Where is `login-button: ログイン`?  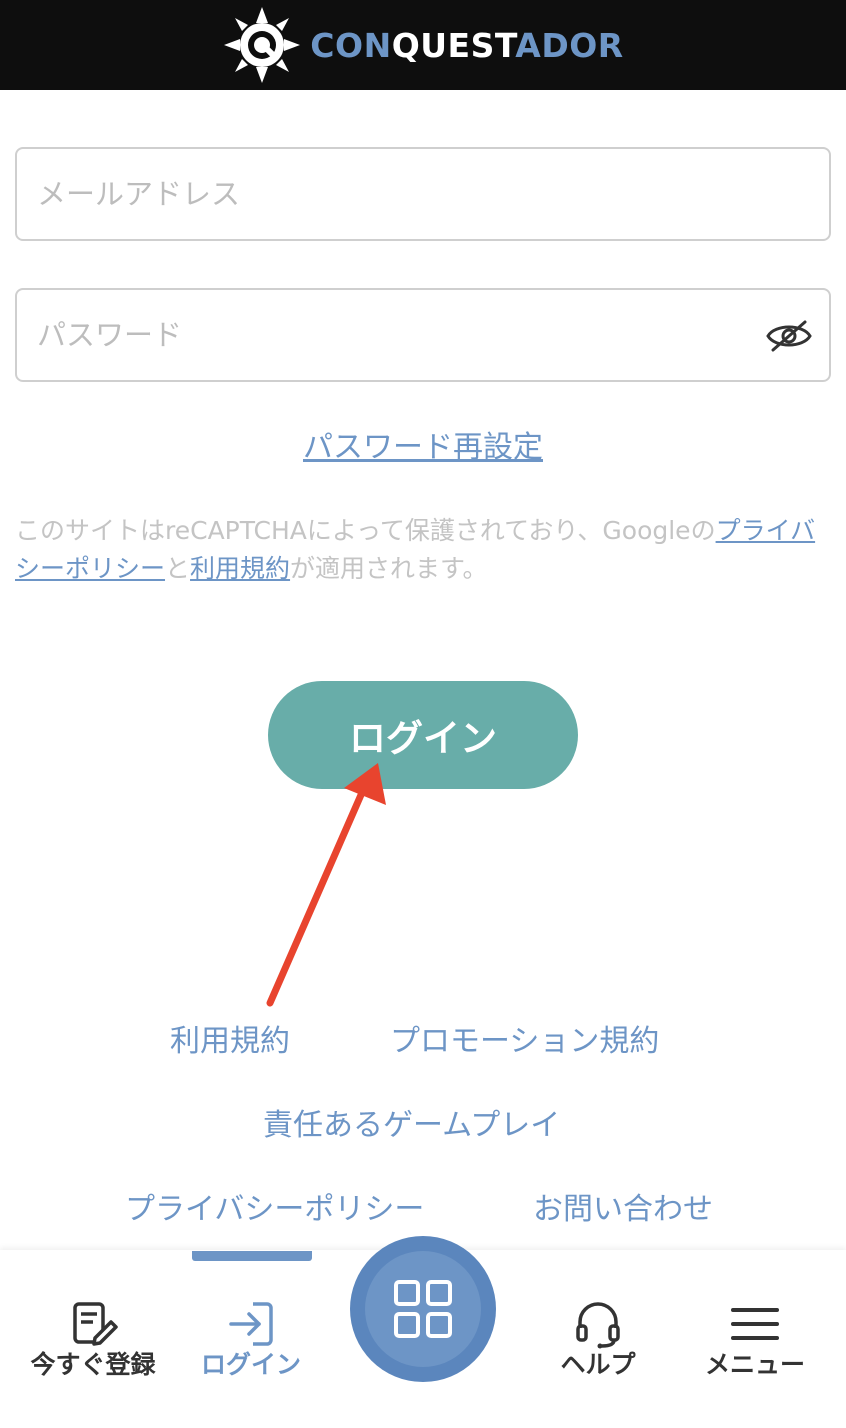
login-button: ログイン is located at coordinates (423, 735).